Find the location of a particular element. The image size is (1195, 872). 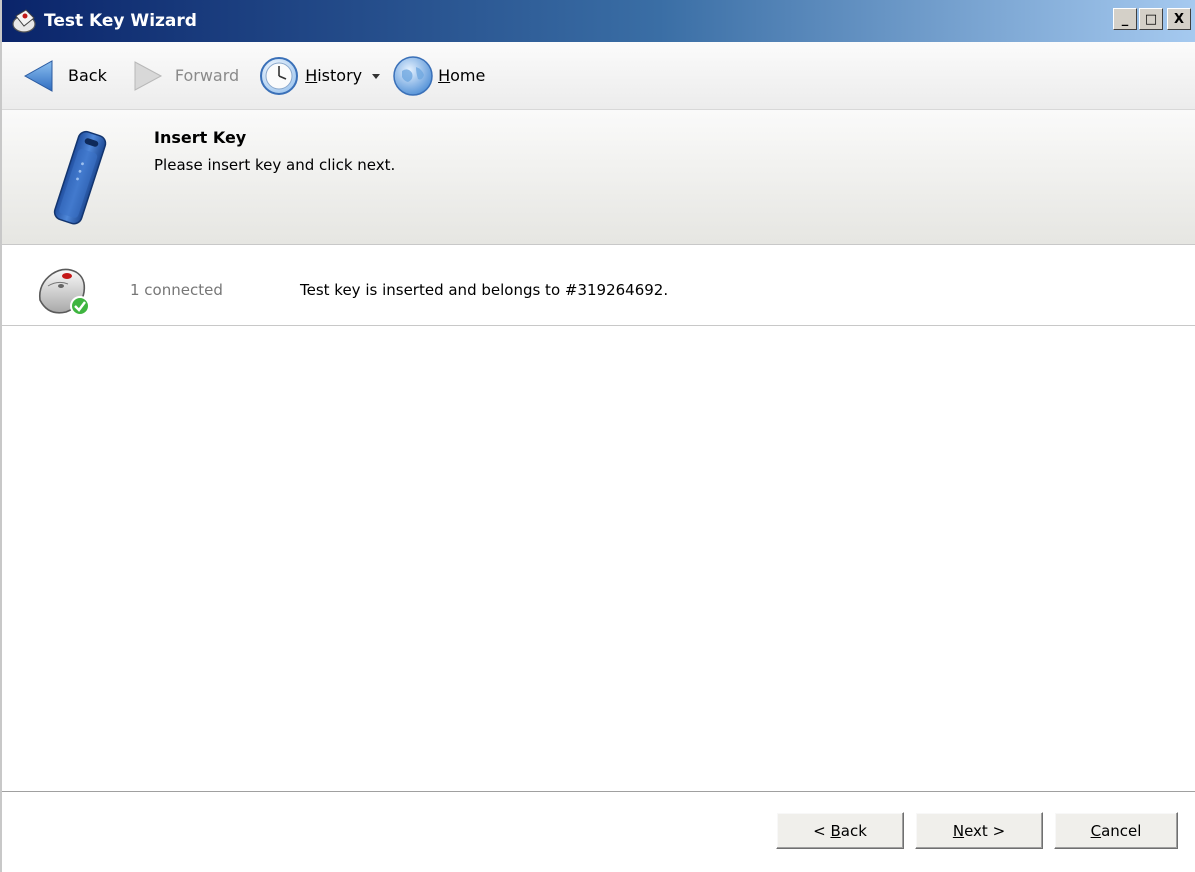

forward-arrow-icon is located at coordinates (148, 75).